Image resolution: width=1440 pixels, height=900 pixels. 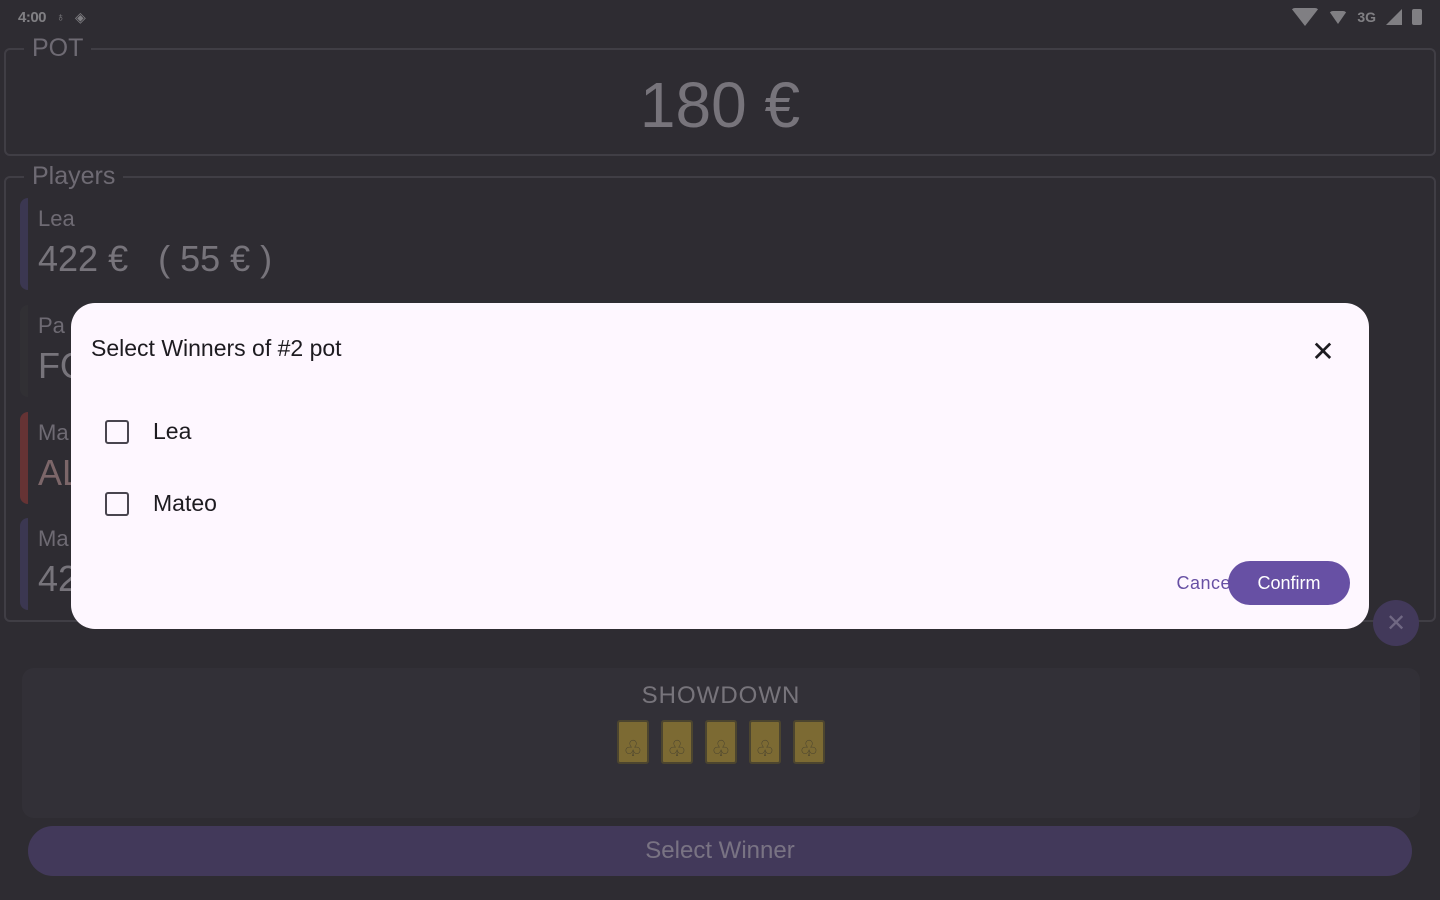 What do you see at coordinates (58, 48) in the screenshot?
I see `pot-legend: POT` at bounding box center [58, 48].